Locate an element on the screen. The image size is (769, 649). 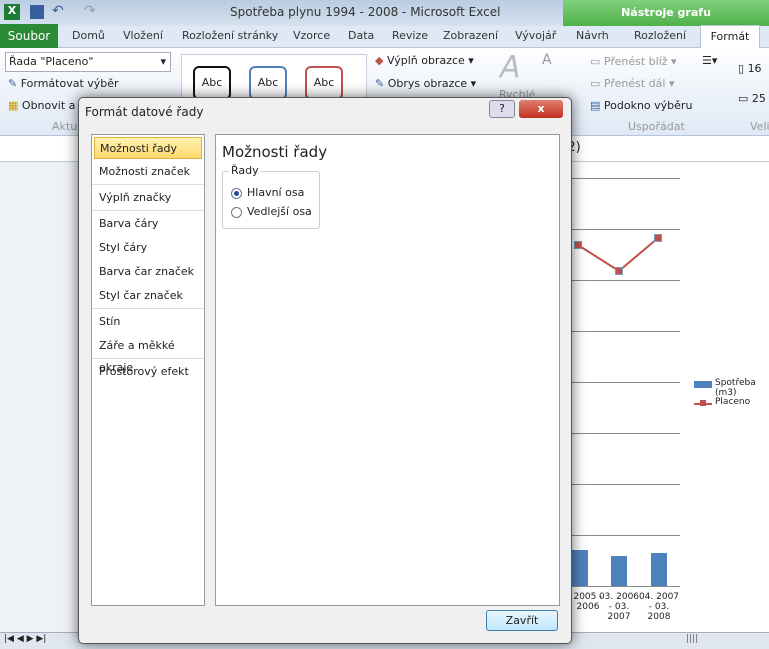
tab-rozlozeni: Rozložení is located at coordinates (660, 35).